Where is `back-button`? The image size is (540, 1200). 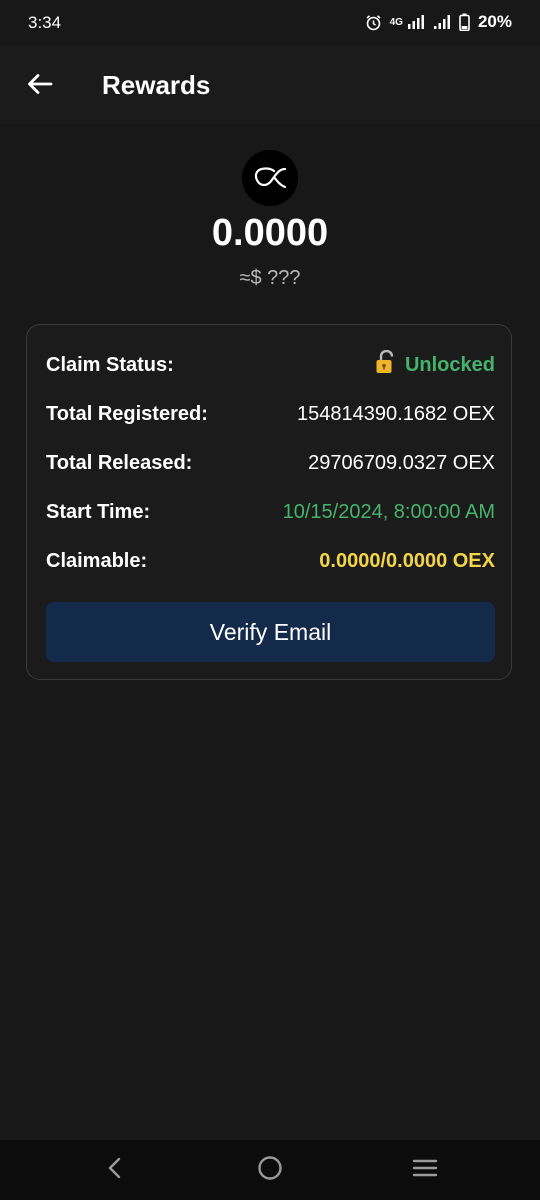
back-button is located at coordinates (40, 86).